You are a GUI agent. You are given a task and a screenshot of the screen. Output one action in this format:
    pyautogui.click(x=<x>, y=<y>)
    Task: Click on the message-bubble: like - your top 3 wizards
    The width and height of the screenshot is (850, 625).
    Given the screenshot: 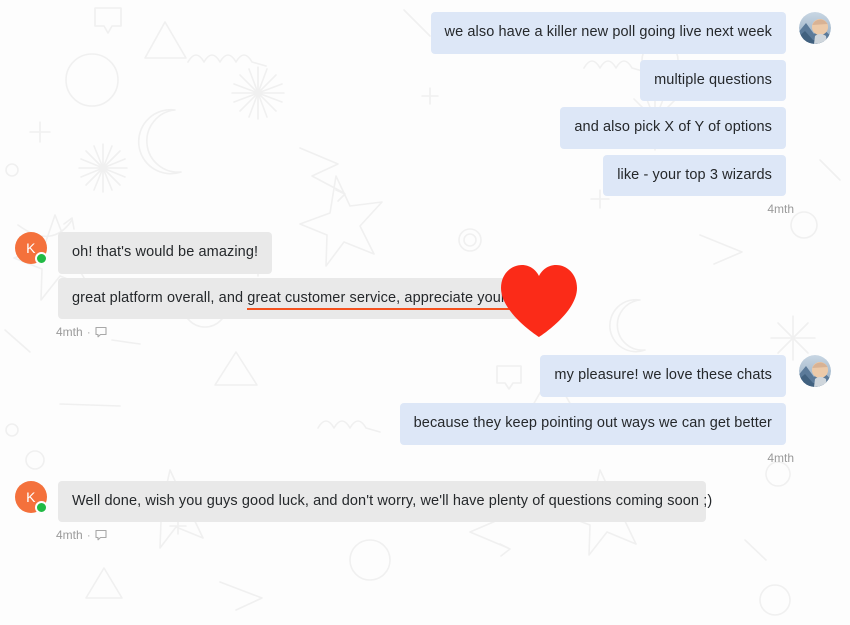 What is the action you would take?
    pyautogui.click(x=694, y=175)
    